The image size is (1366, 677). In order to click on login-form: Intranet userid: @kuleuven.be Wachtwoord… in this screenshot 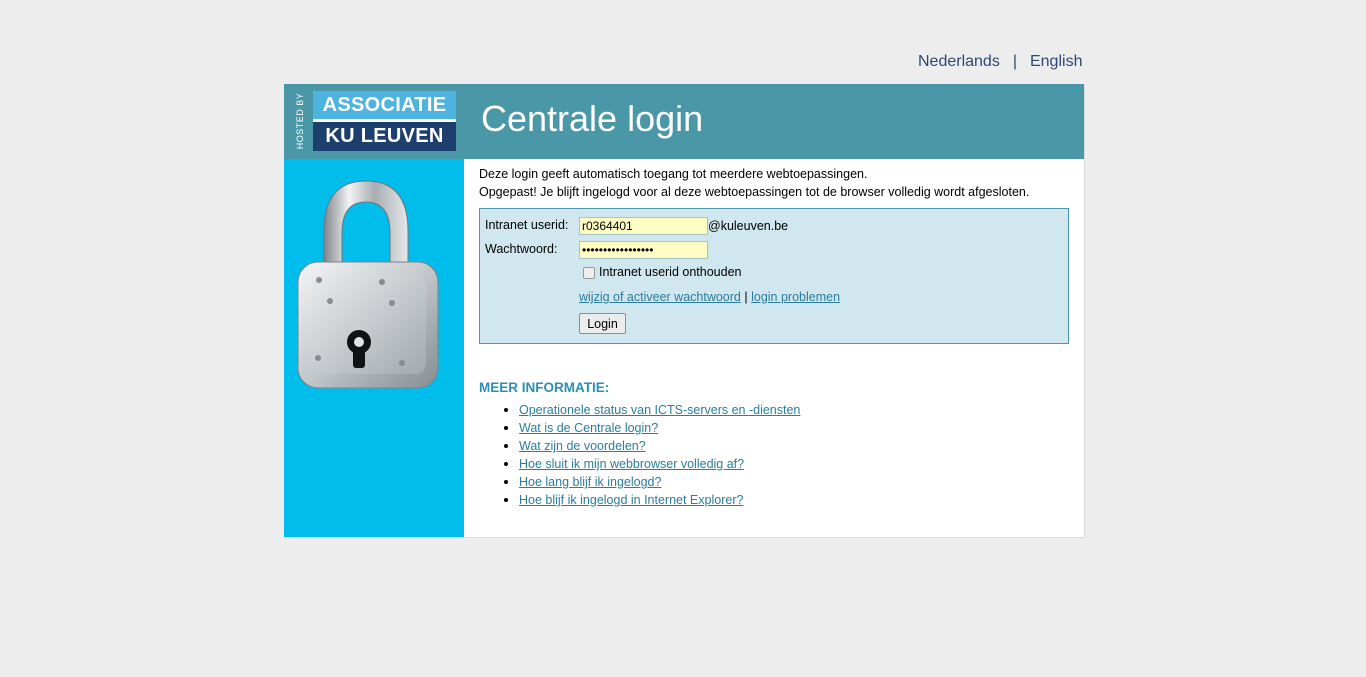, I will do `click(774, 276)`.